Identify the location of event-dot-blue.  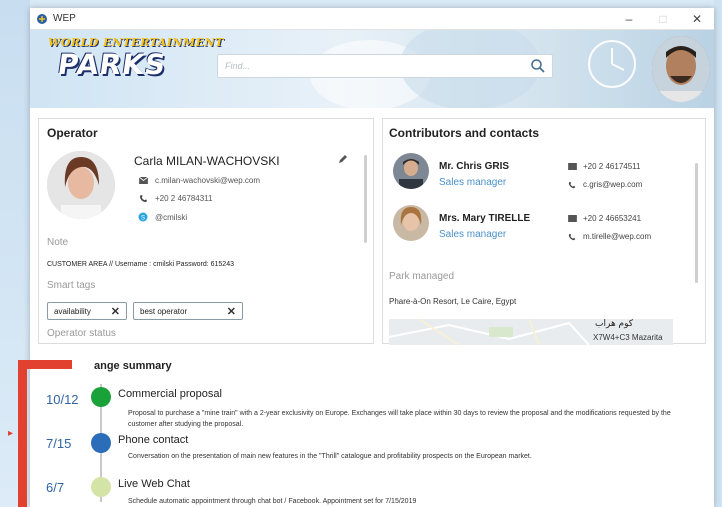
(101, 443).